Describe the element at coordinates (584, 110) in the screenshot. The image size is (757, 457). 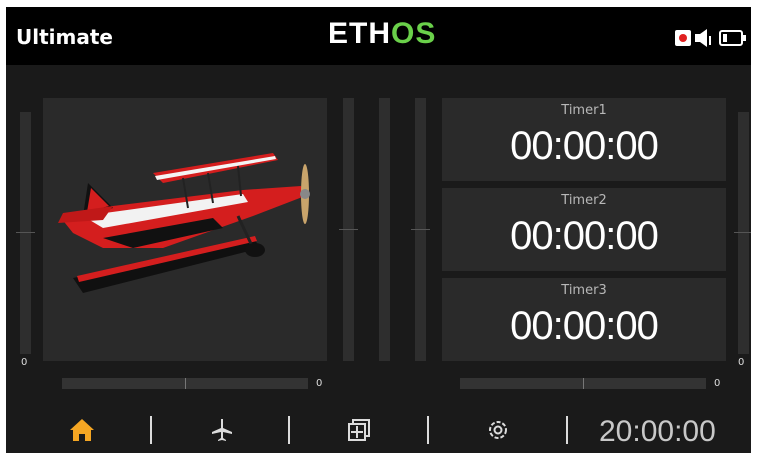
I see `timer-name: Timer1` at that location.